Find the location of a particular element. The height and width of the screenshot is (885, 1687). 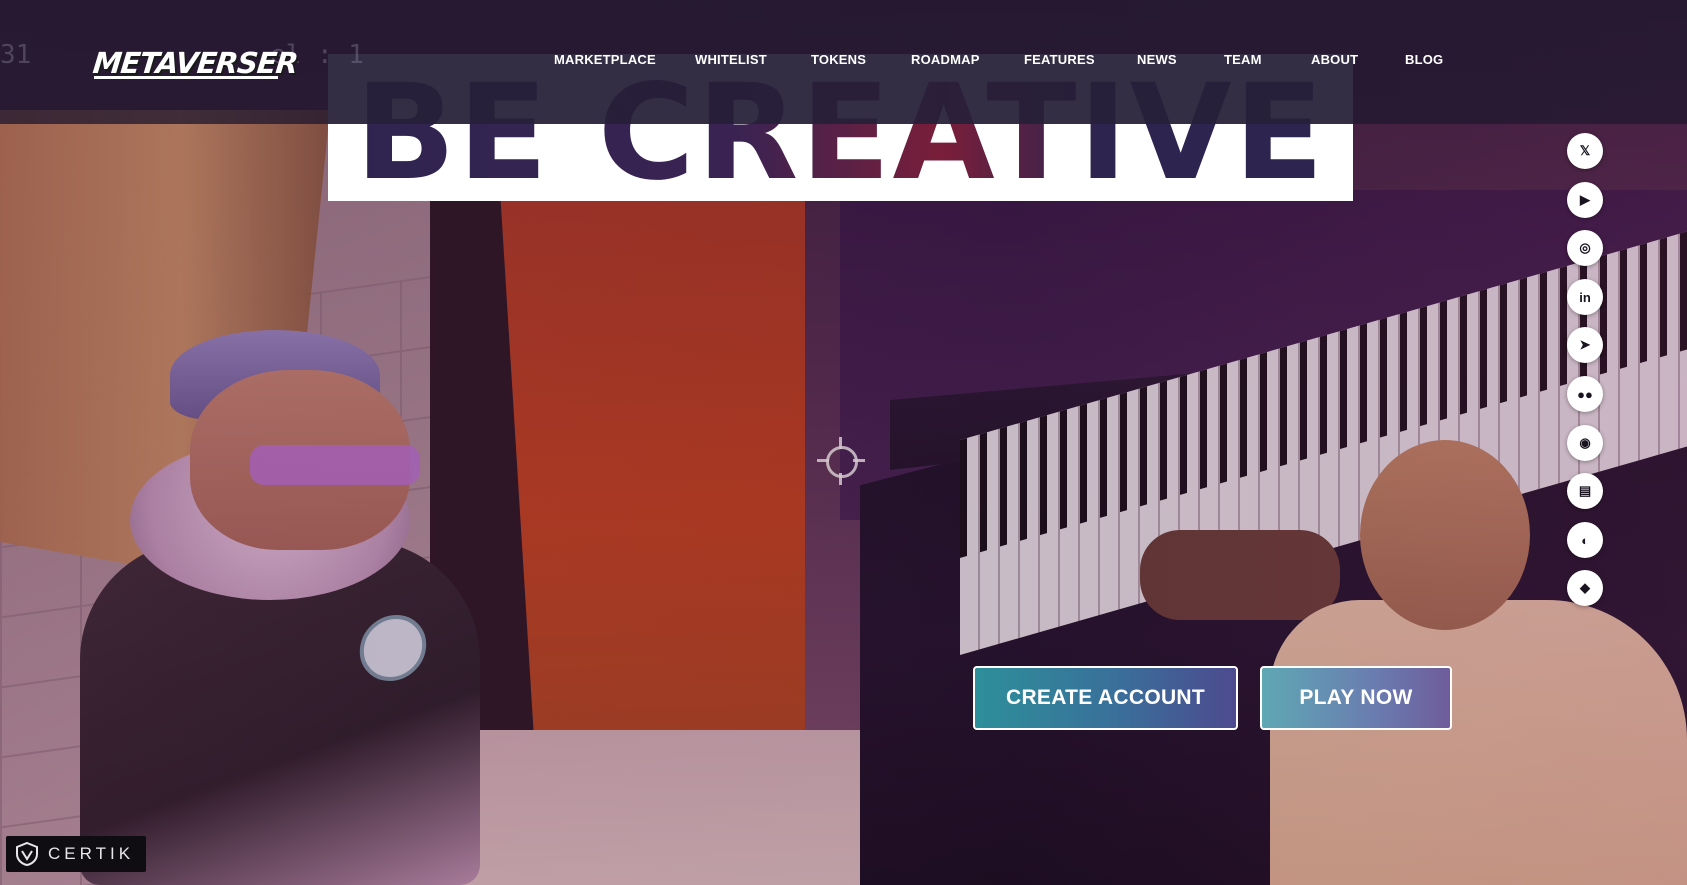

telegram-icon: ➤ is located at coordinates (1585, 345).